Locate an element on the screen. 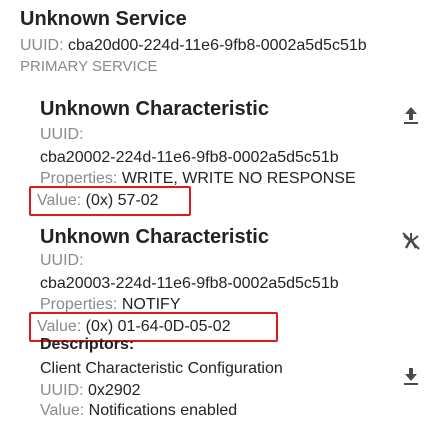 This screenshot has height=434, width=437. descriptor-uuid-label: UUID: is located at coordinates (62, 390).